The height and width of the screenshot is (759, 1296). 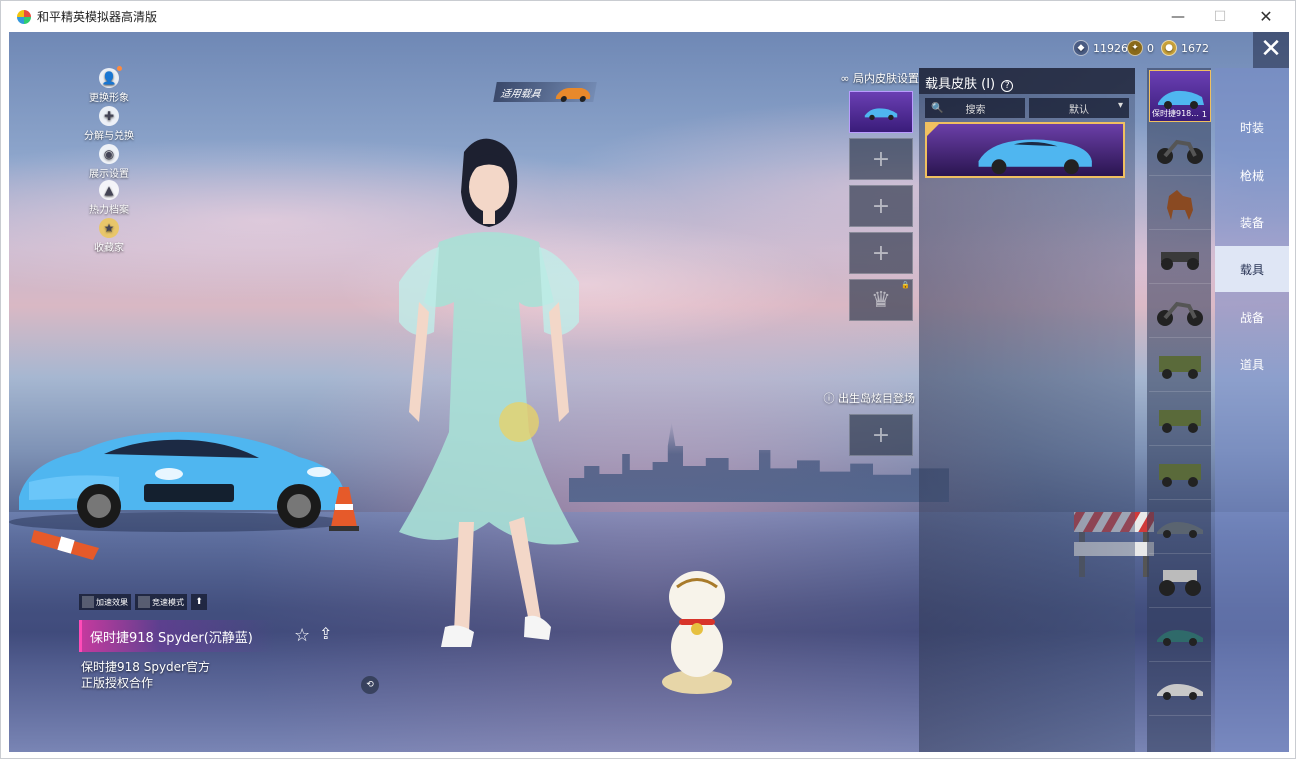 What do you see at coordinates (881, 206) in the screenshot?
I see `skin-slot-3: +` at bounding box center [881, 206].